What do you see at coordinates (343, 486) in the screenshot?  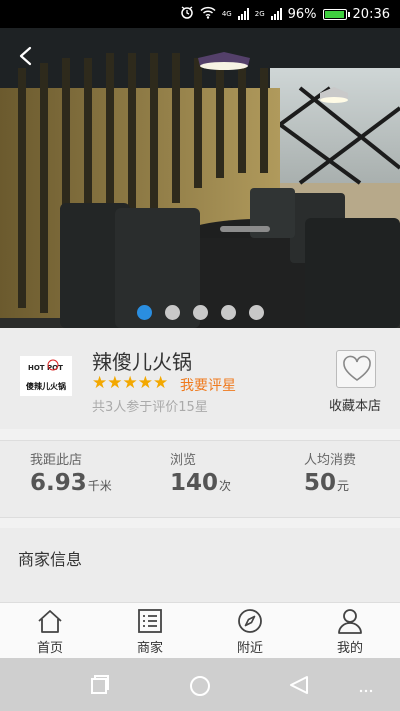 I see `avg-spend-unit: 元` at bounding box center [343, 486].